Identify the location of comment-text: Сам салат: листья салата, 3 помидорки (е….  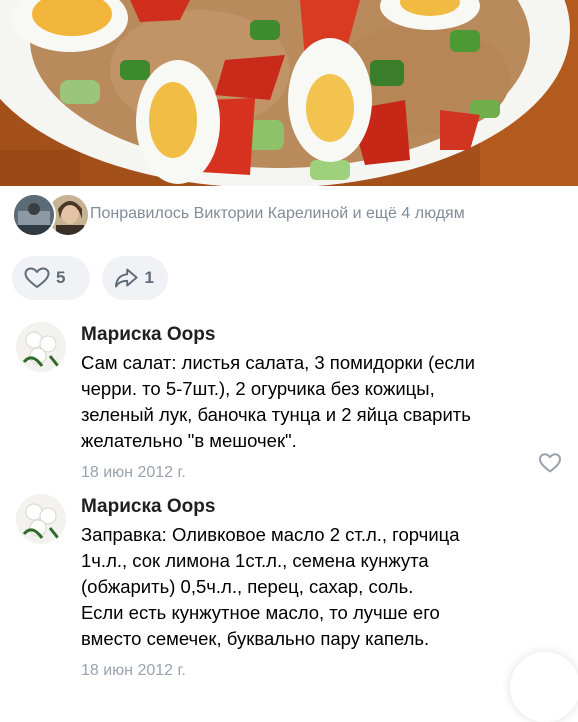
(278, 401).